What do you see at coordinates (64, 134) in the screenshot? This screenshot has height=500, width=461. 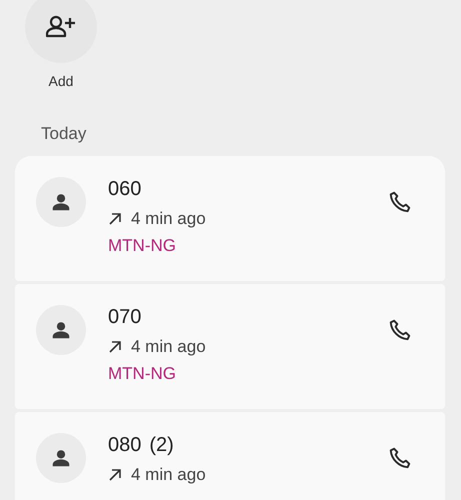 I see `section-header: Today` at bounding box center [64, 134].